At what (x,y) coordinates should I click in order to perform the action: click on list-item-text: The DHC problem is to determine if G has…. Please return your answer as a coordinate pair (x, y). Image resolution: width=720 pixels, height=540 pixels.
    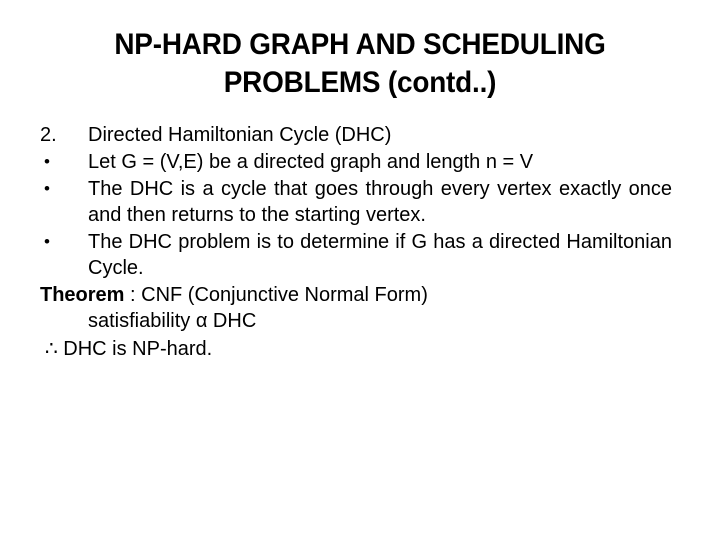
    Looking at the image, I should click on (380, 255).